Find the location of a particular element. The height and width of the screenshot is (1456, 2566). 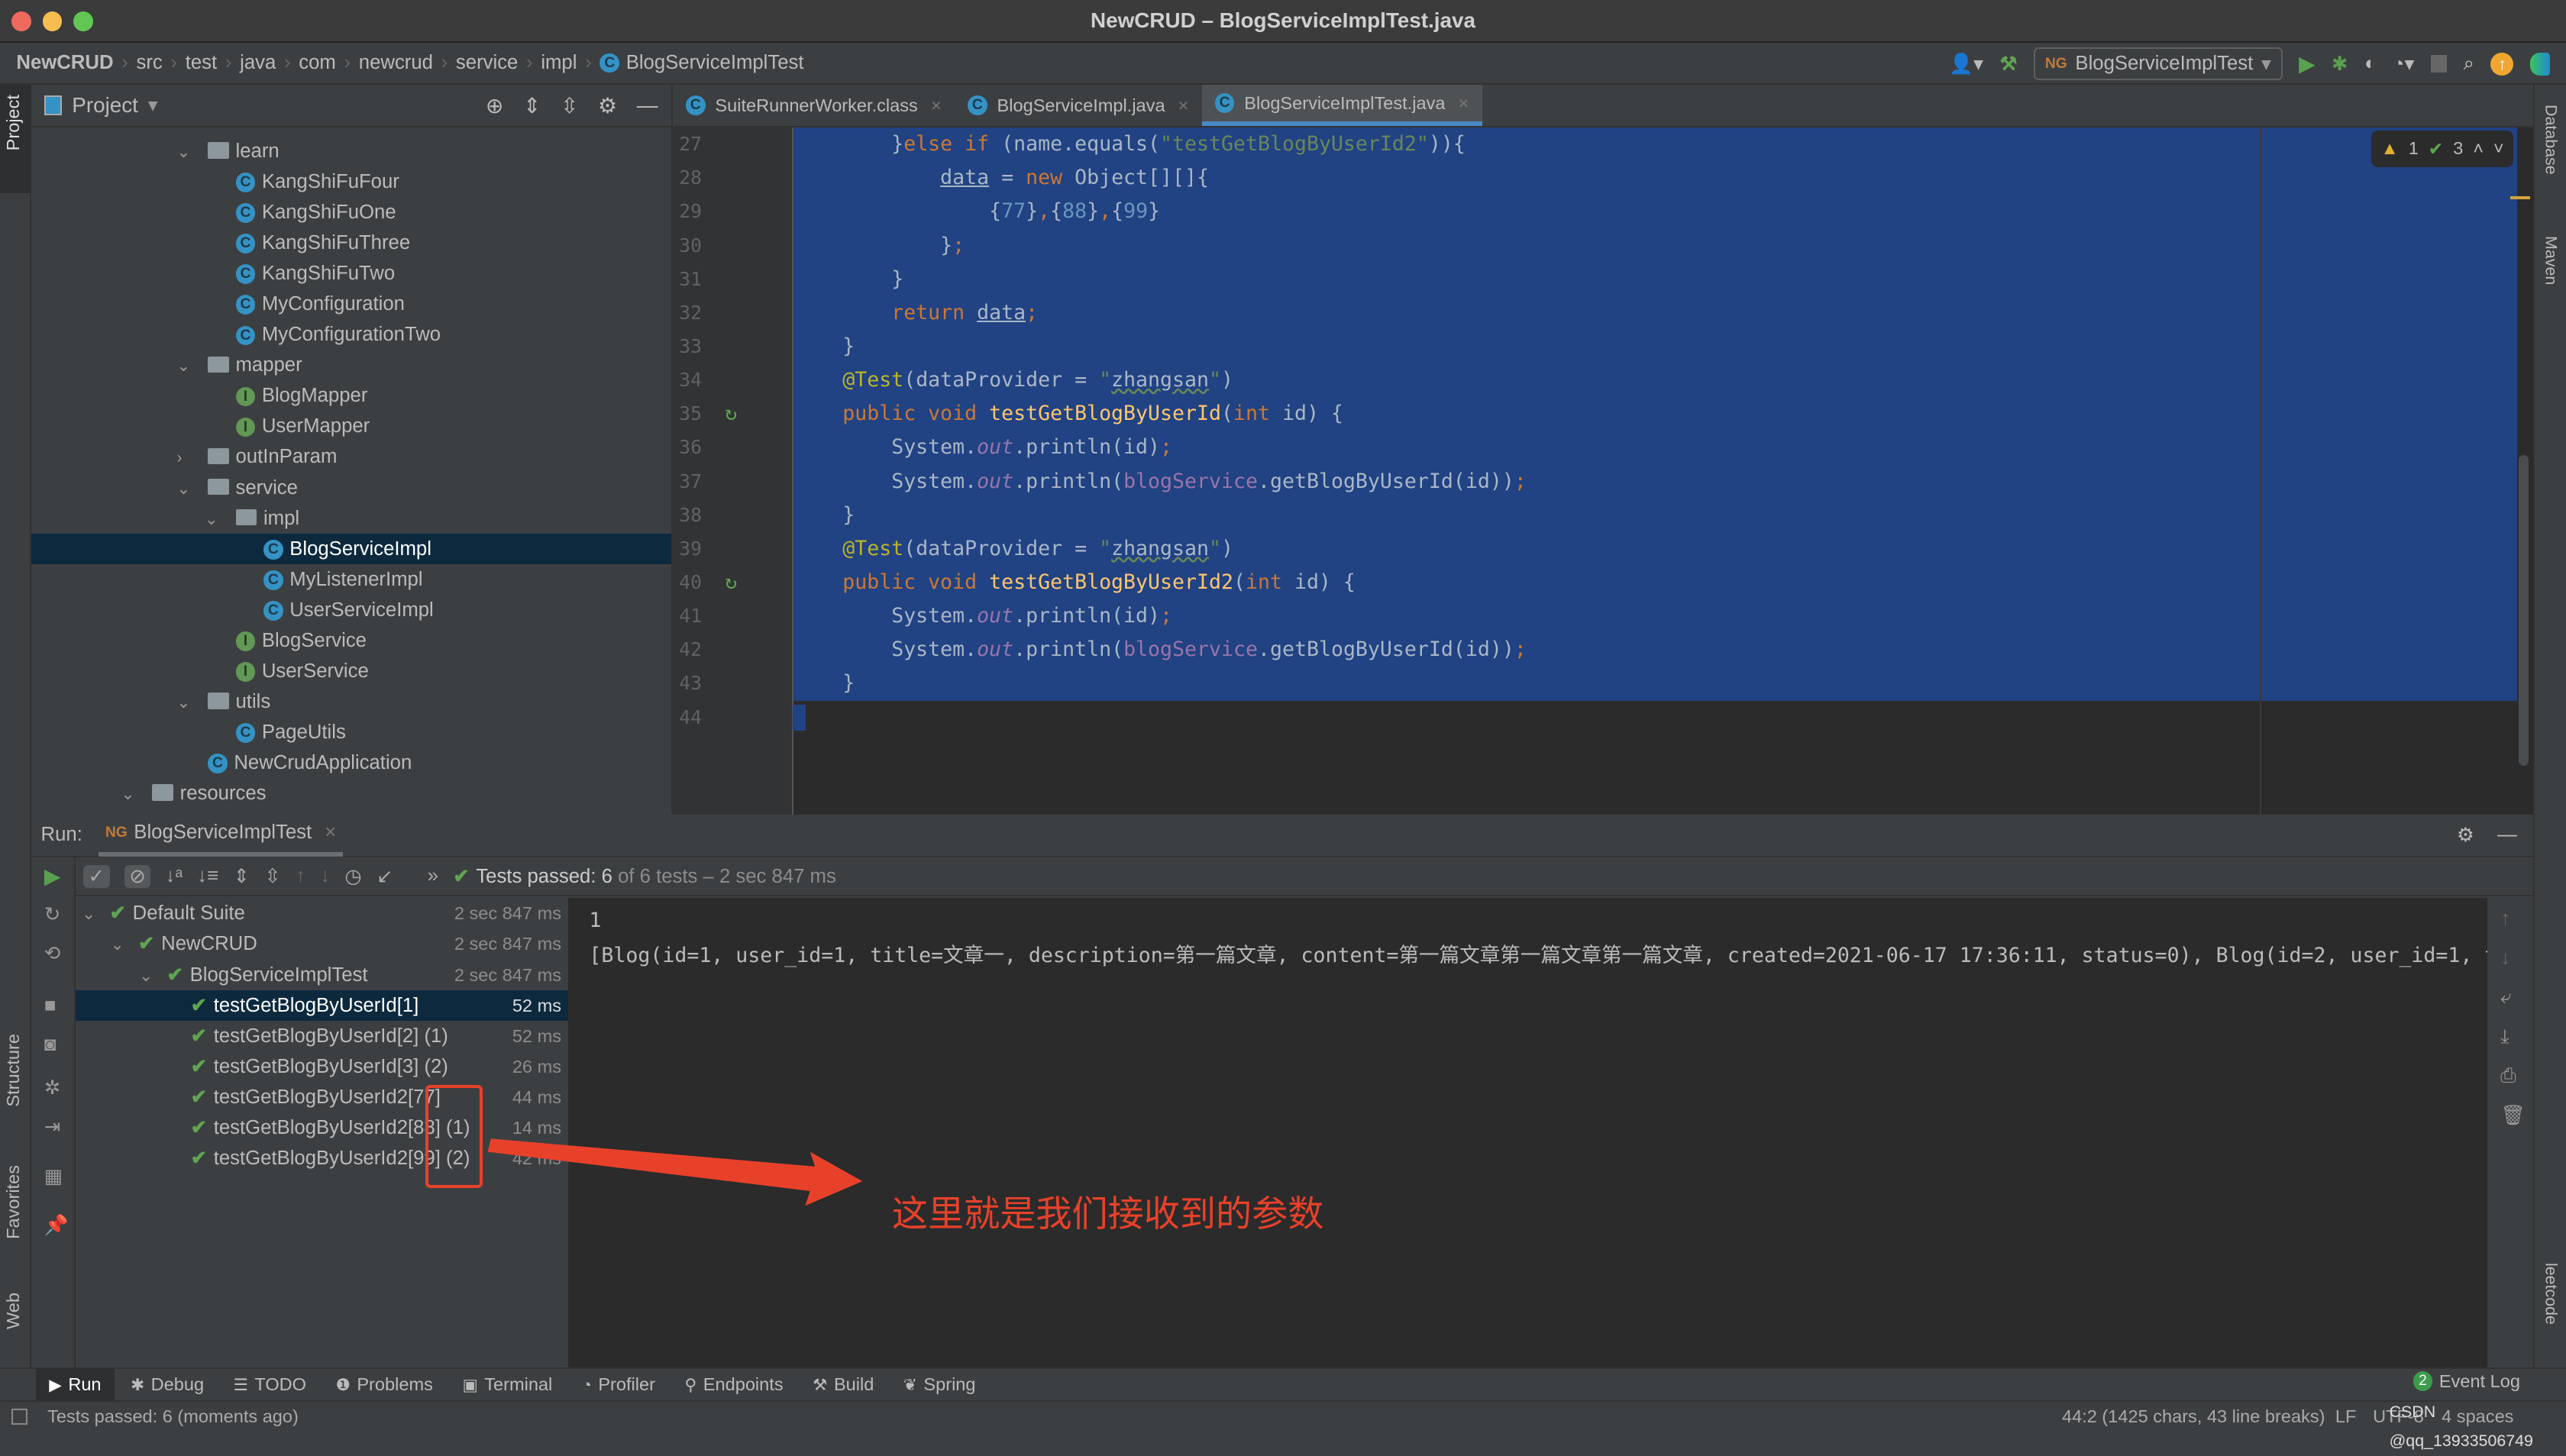

tool-window-build: ⚒ Build is located at coordinates (843, 1385).